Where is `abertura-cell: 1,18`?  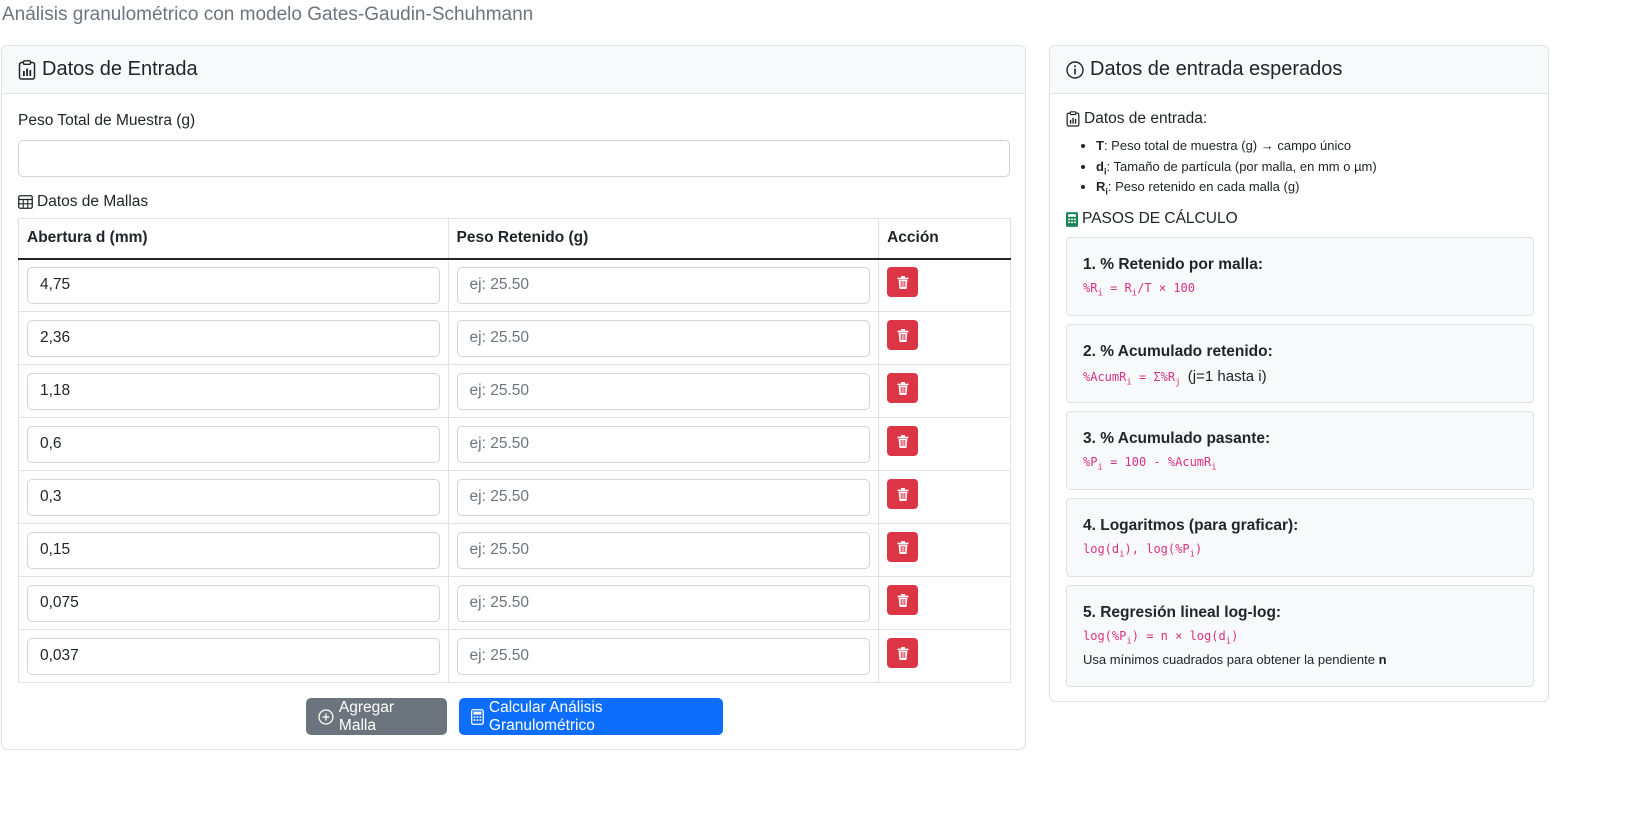
abertura-cell: 1,18 is located at coordinates (233, 391).